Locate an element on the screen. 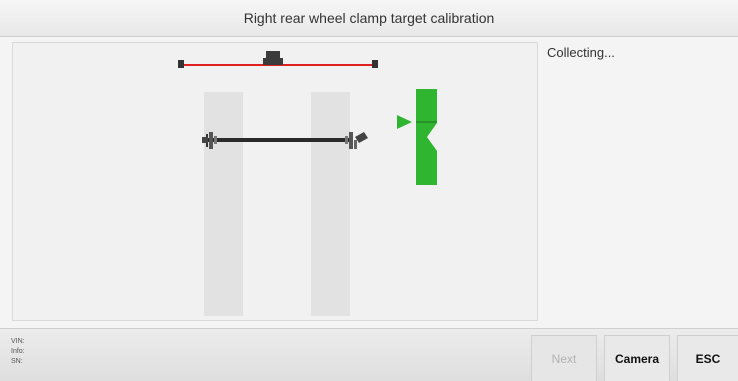  target-position-indicator is located at coordinates (417, 137).